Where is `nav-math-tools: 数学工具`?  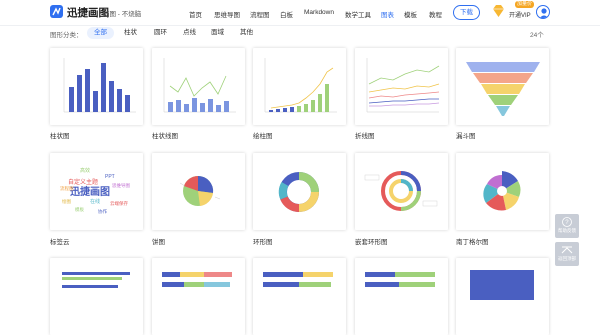
nav-math-tools: 数学工具 is located at coordinates (358, 14).